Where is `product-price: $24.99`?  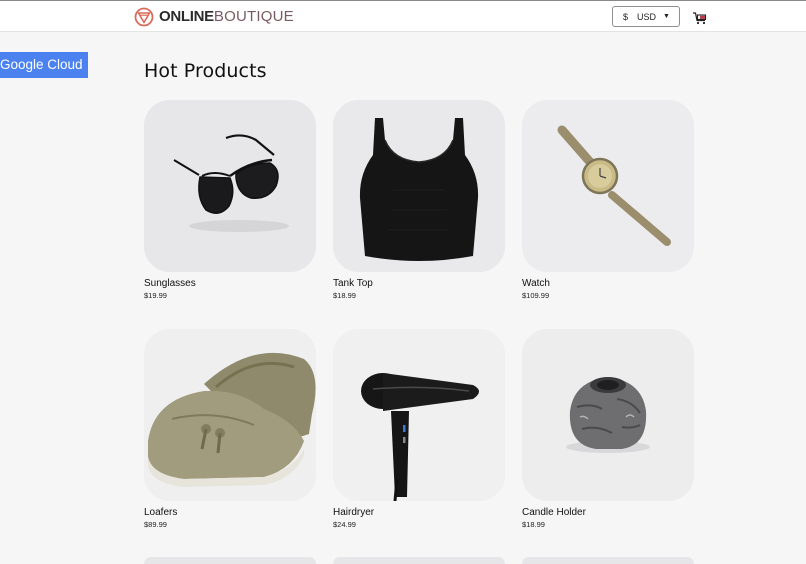 product-price: $24.99 is located at coordinates (344, 524).